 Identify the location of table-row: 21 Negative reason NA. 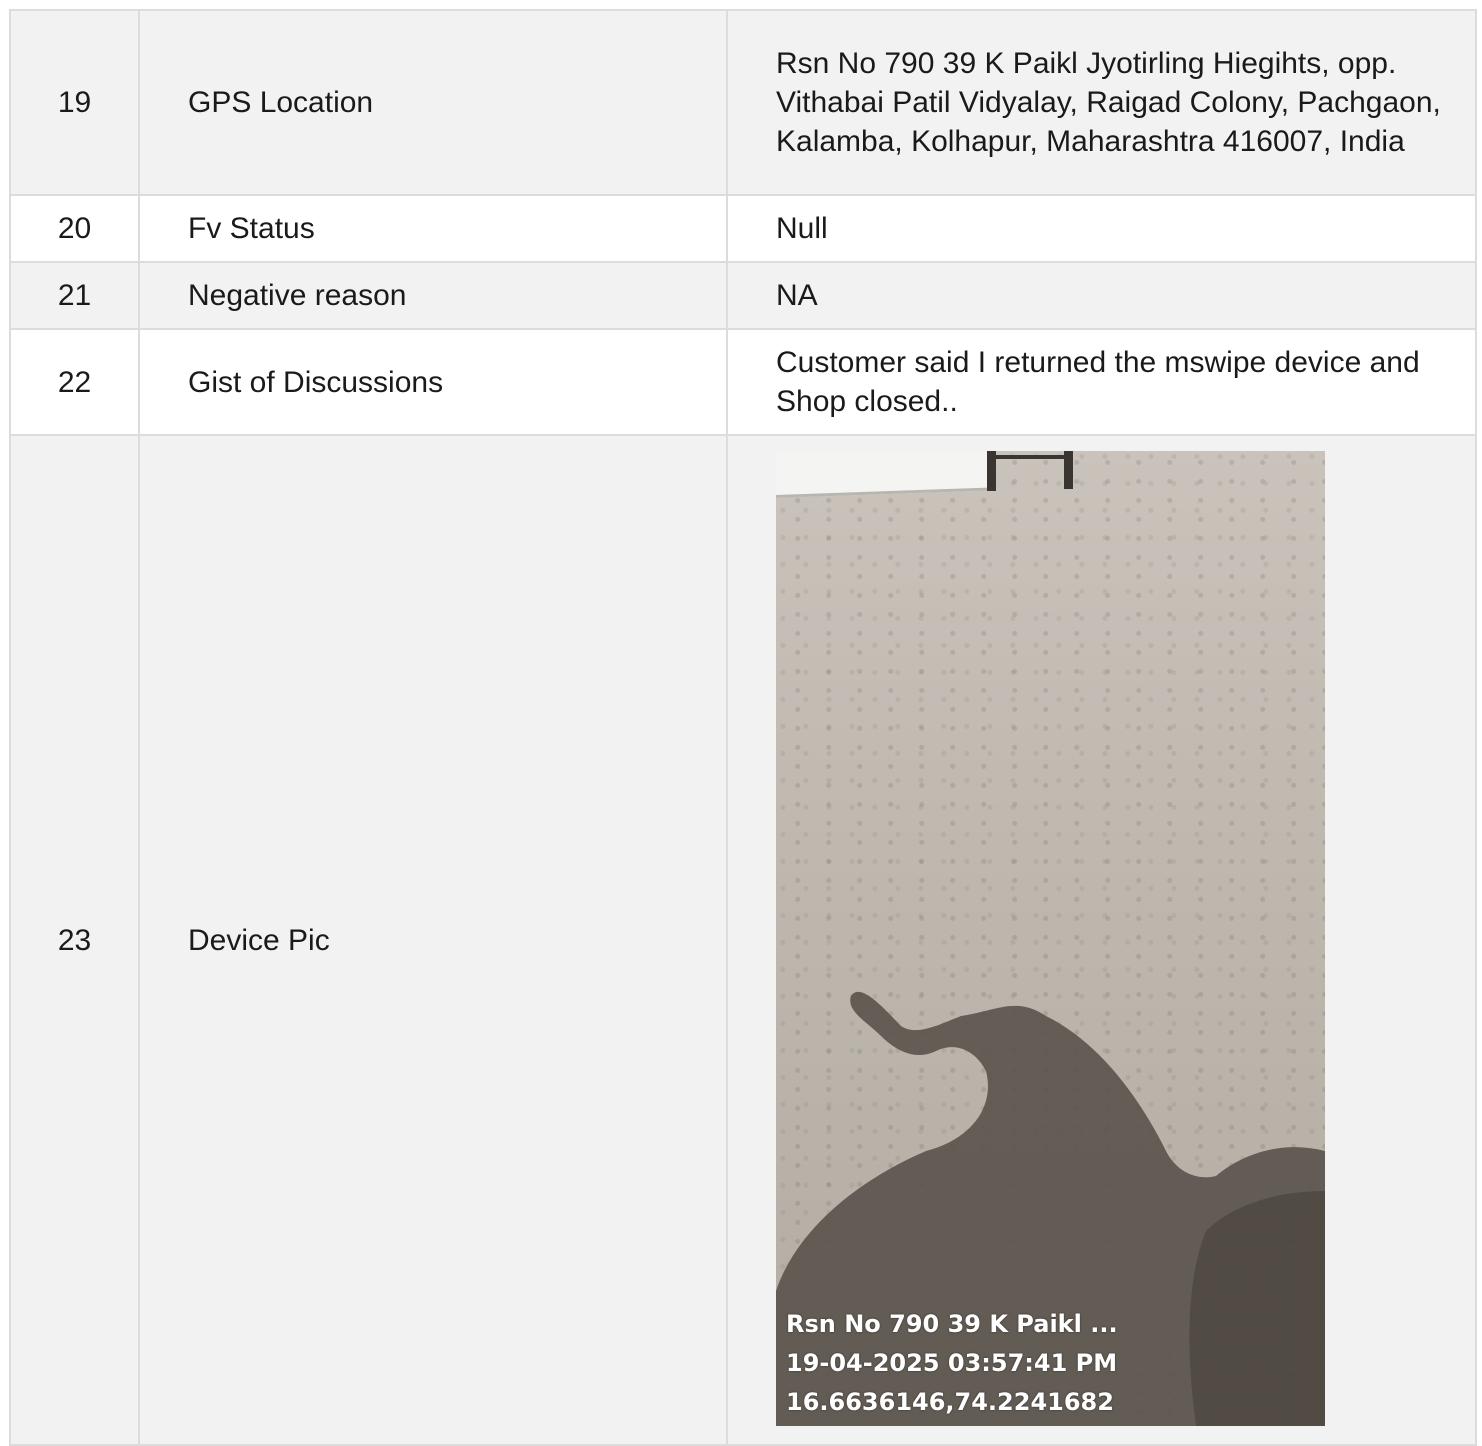
(743, 295).